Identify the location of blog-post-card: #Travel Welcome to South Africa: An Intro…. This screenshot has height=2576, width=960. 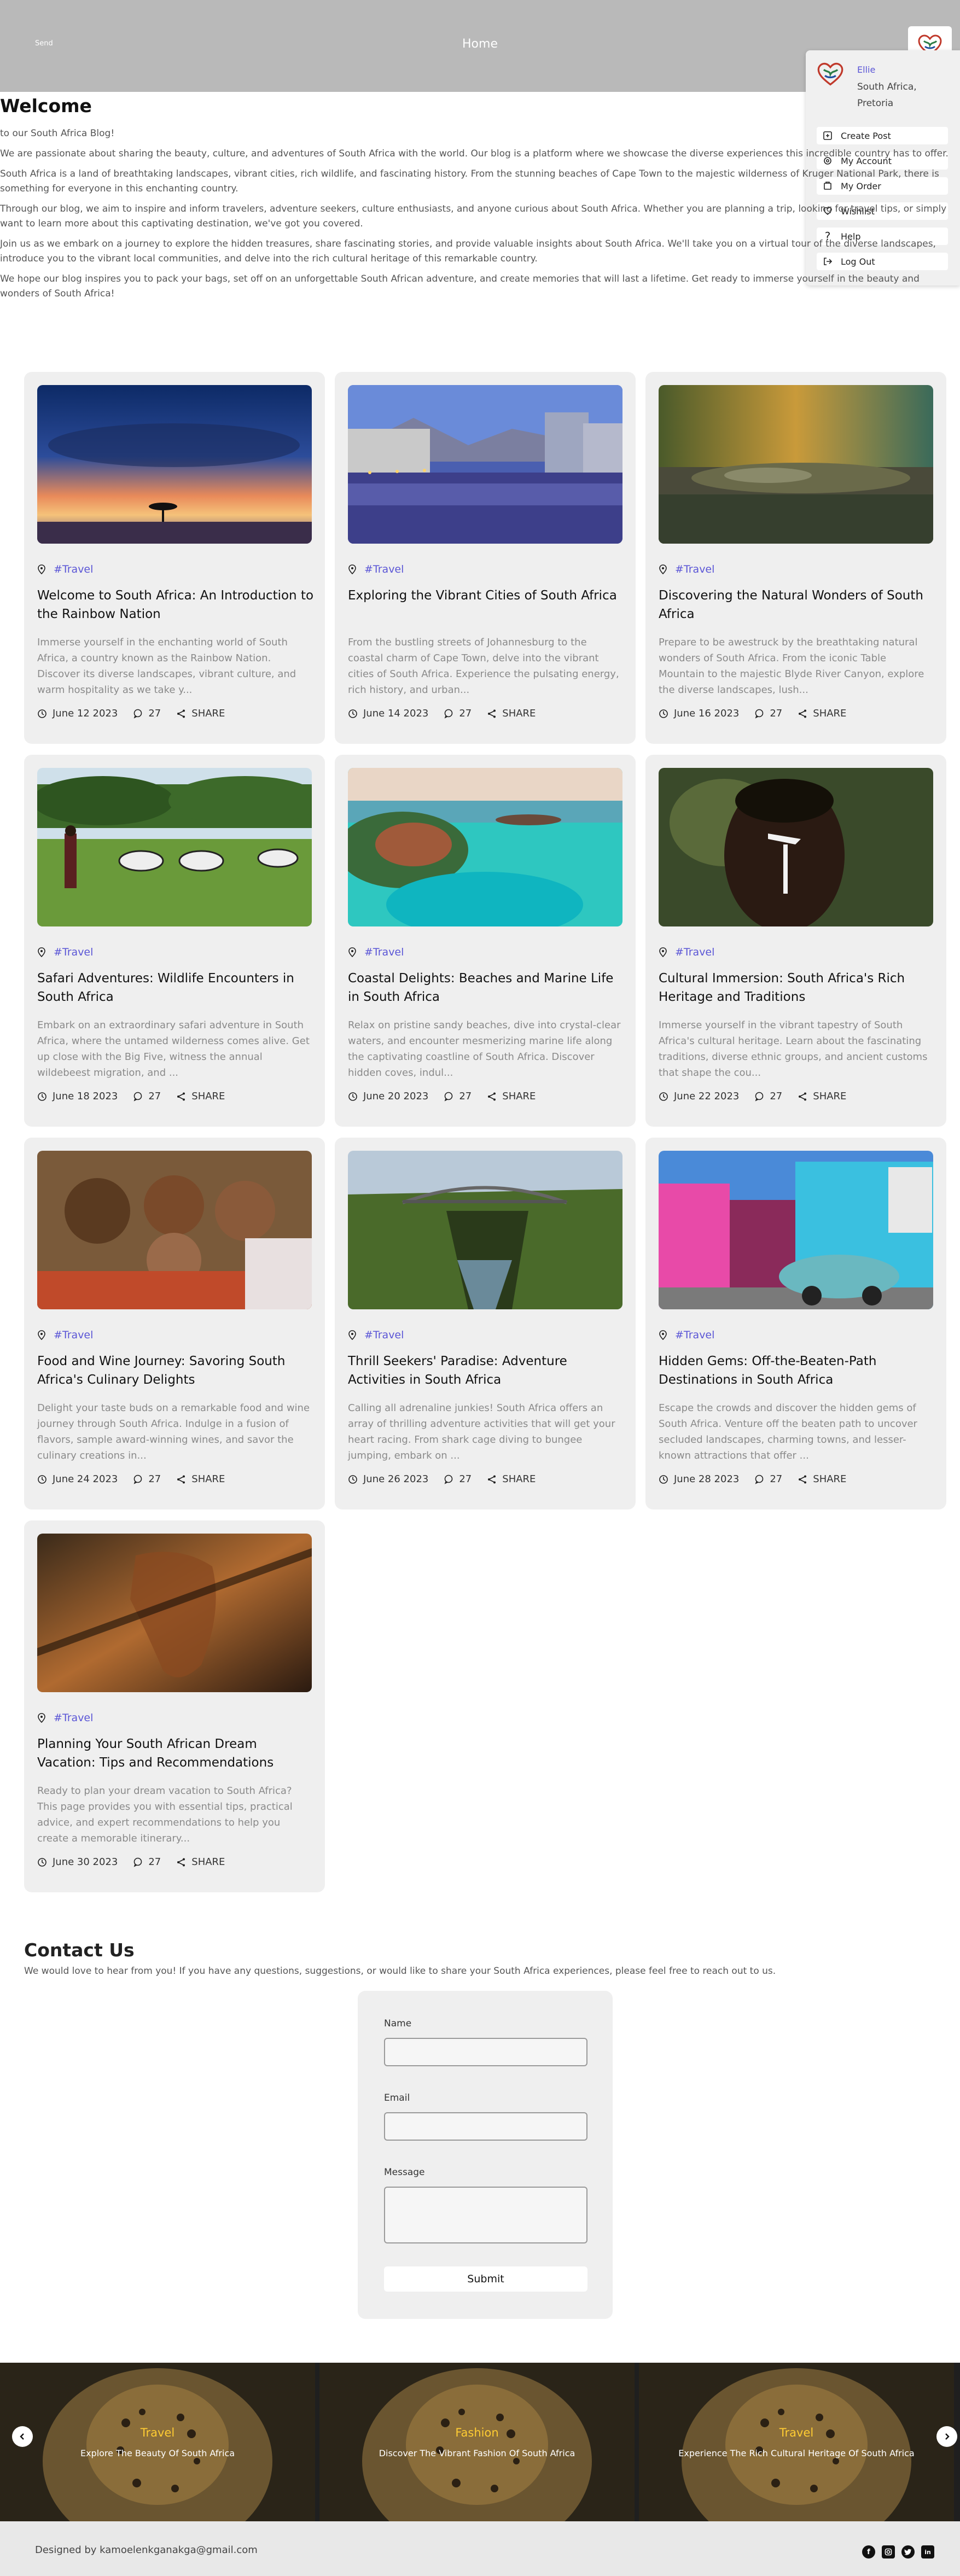
(175, 558).